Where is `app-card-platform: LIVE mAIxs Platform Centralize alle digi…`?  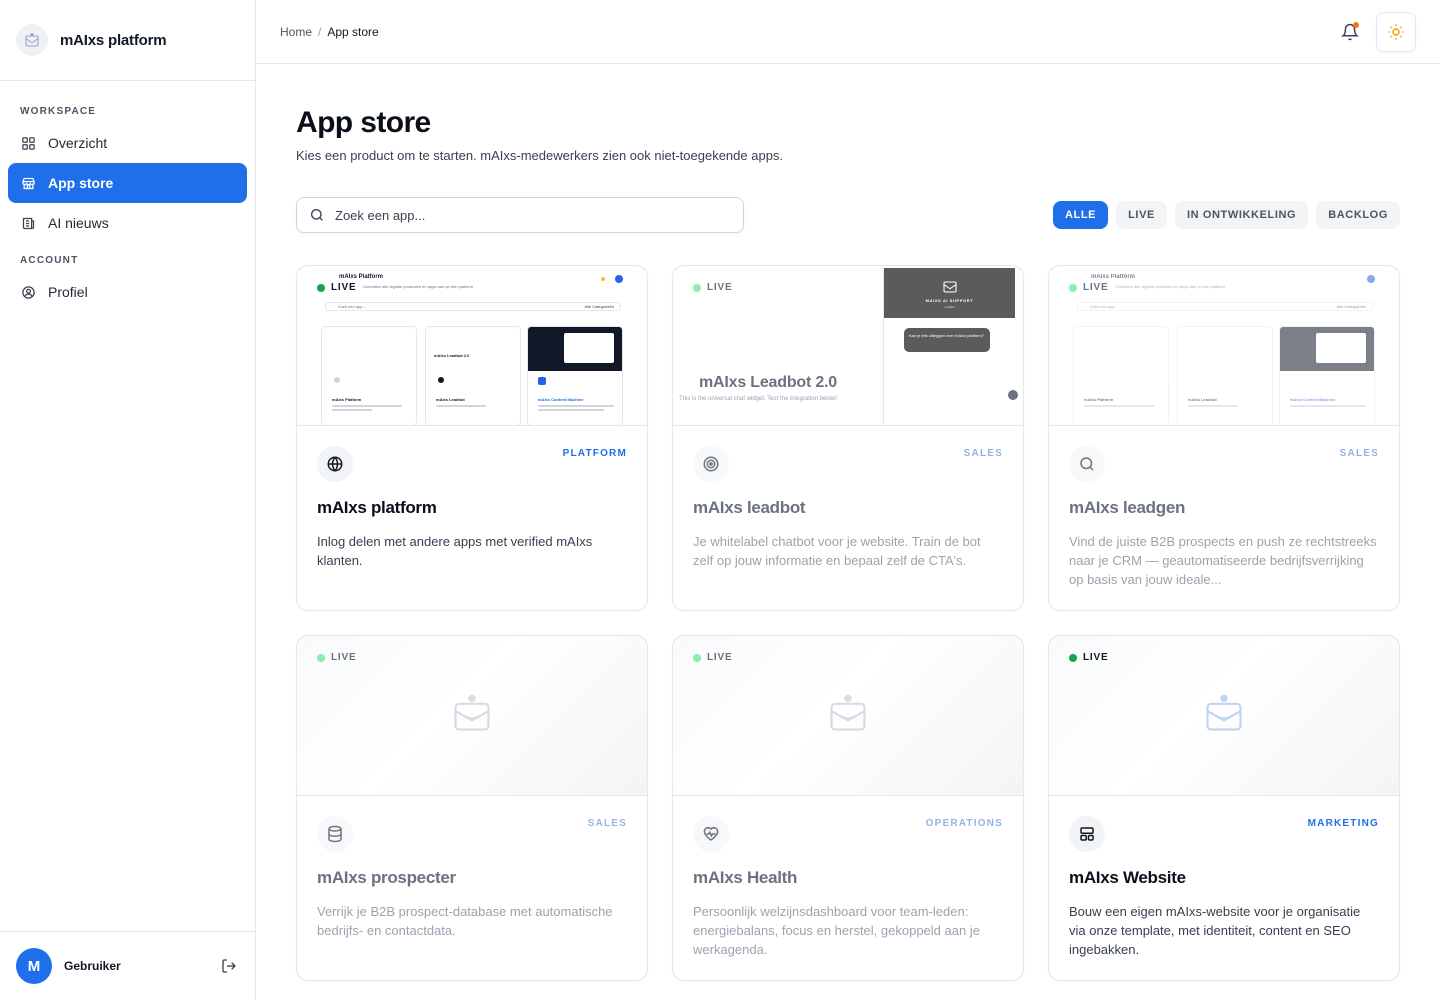 app-card-platform: LIVE mAIxs Platform Centralize alle digi… is located at coordinates (472, 438).